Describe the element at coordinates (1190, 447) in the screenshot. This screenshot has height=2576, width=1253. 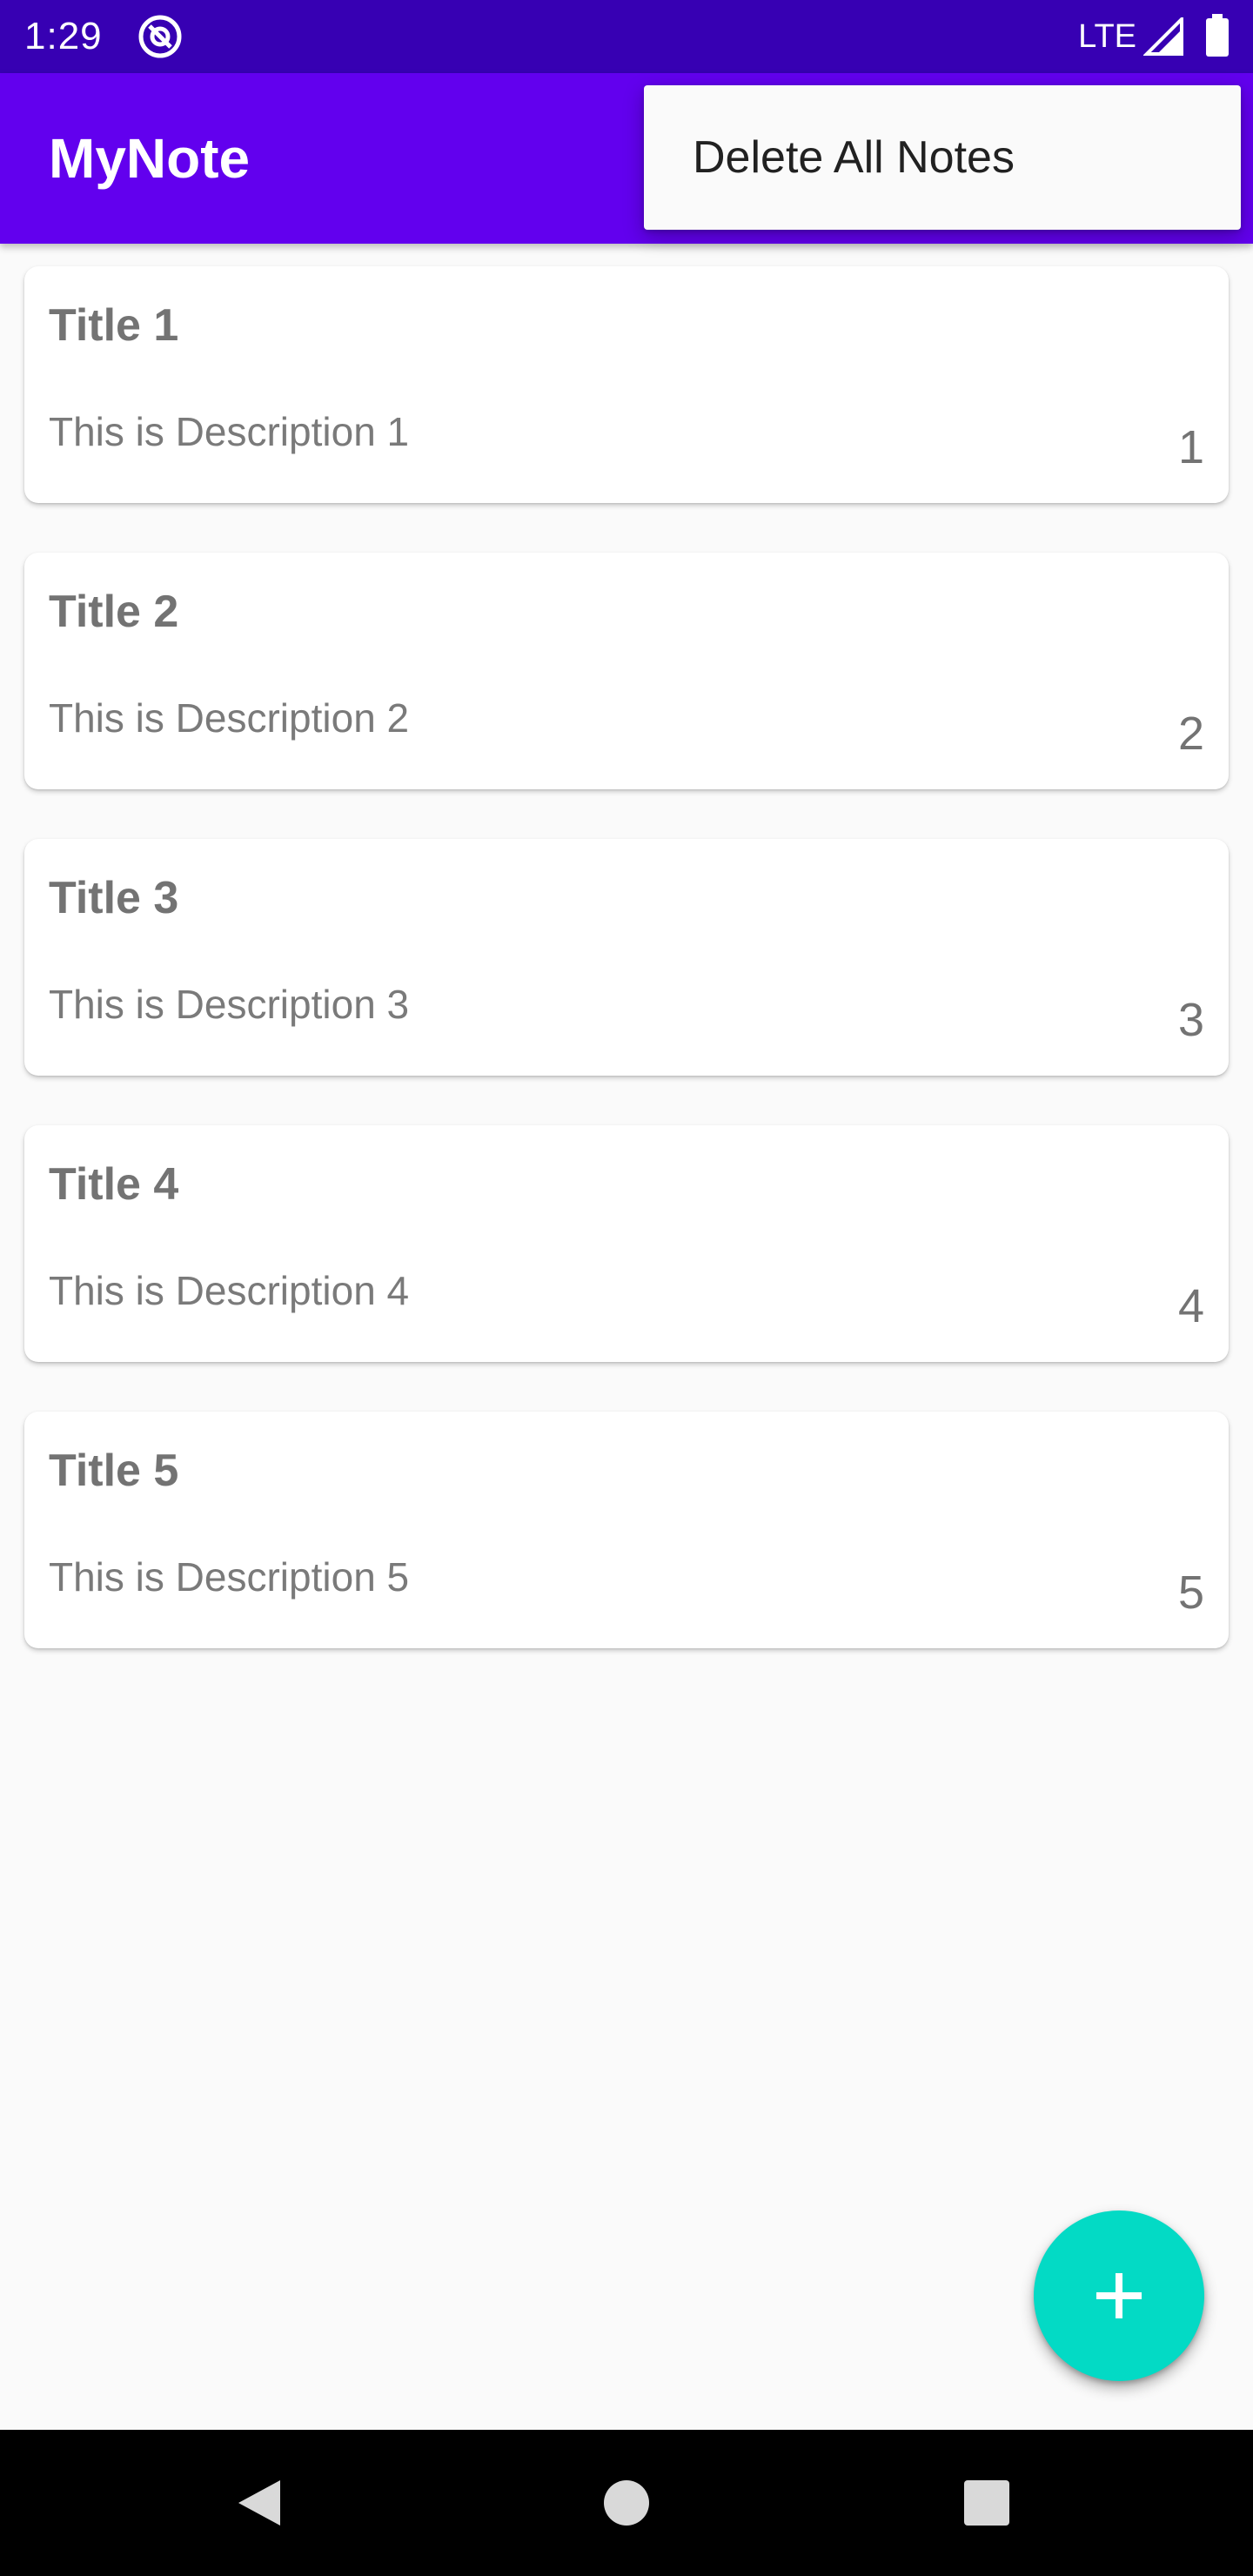
I see `note-priority: 1` at that location.